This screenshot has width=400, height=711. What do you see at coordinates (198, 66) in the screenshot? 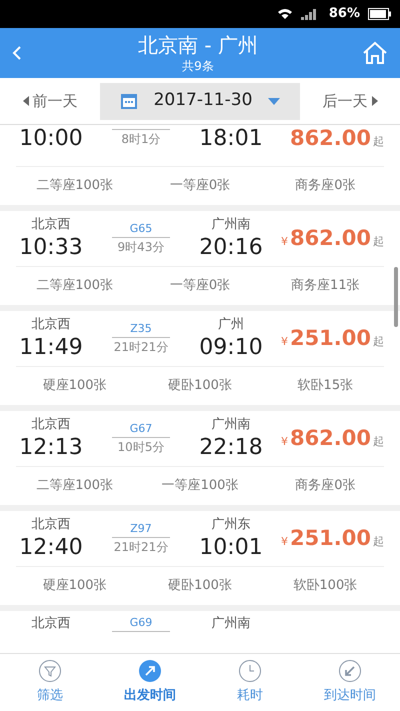
I see `result-count: 共9条` at bounding box center [198, 66].